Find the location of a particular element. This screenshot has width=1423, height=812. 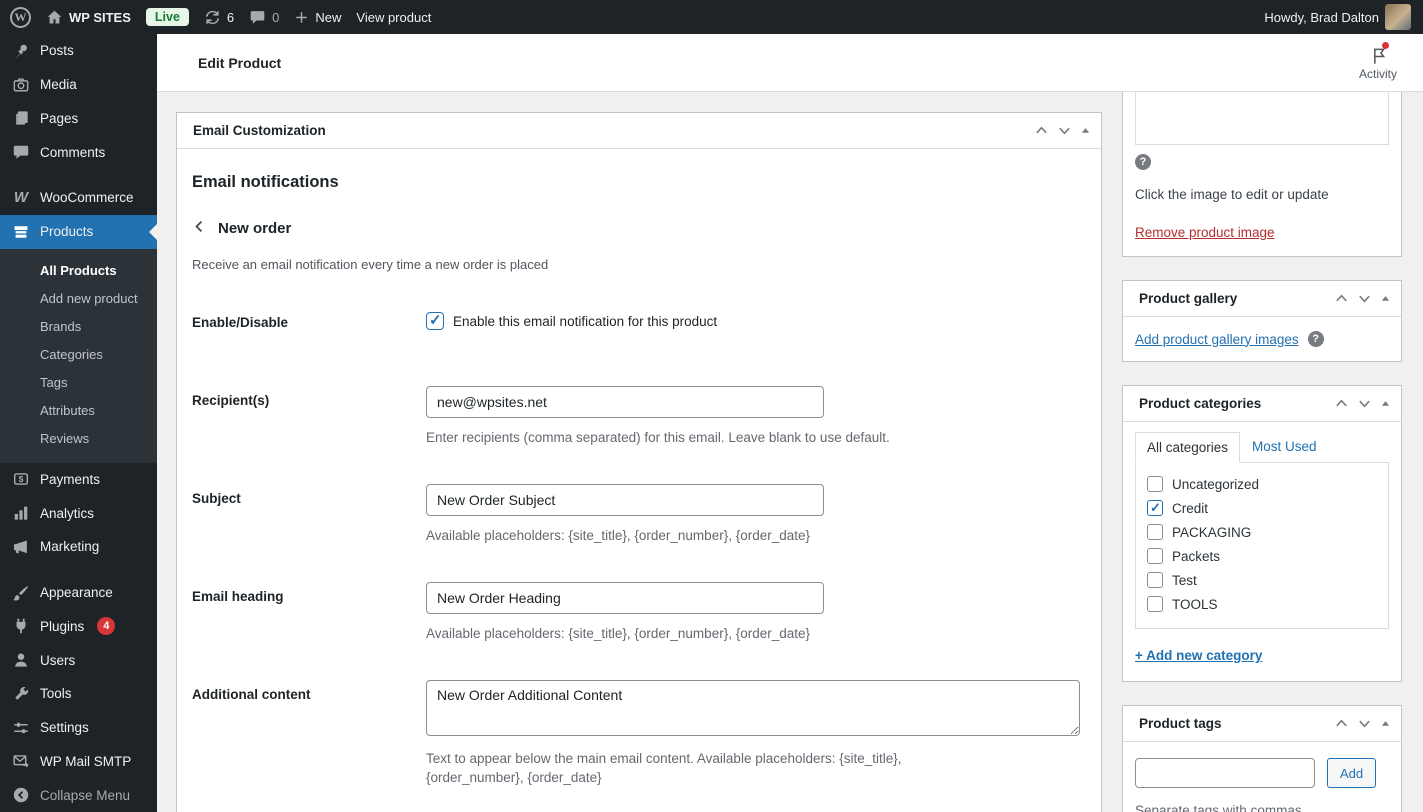

subject-label: Subject is located at coordinates (216, 498).